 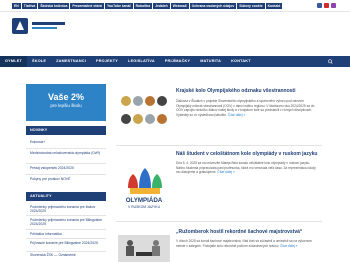 I want to click on news-item: Erasmus+, so click(x=66, y=142).